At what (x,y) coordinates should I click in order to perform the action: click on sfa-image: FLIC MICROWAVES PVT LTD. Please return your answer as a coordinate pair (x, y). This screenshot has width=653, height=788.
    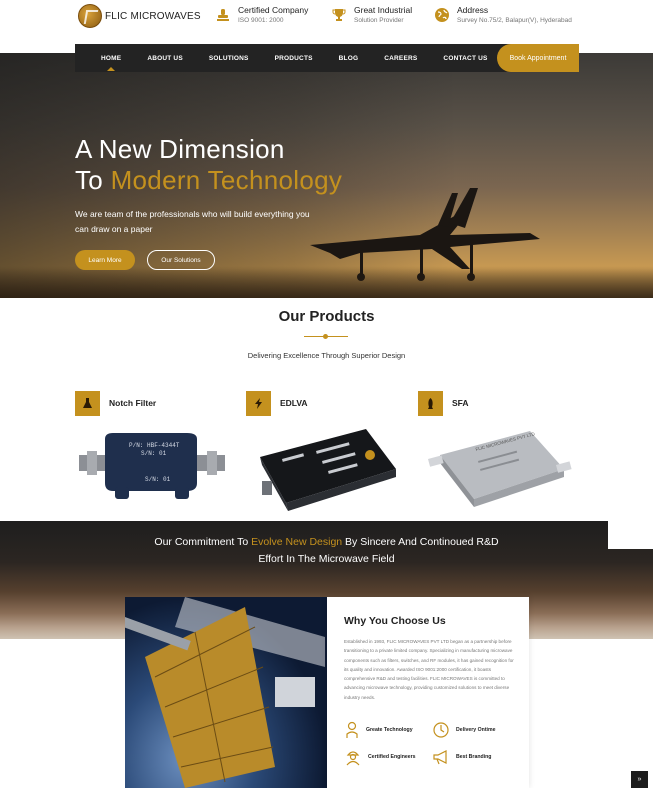
    Looking at the image, I should click on (500, 469).